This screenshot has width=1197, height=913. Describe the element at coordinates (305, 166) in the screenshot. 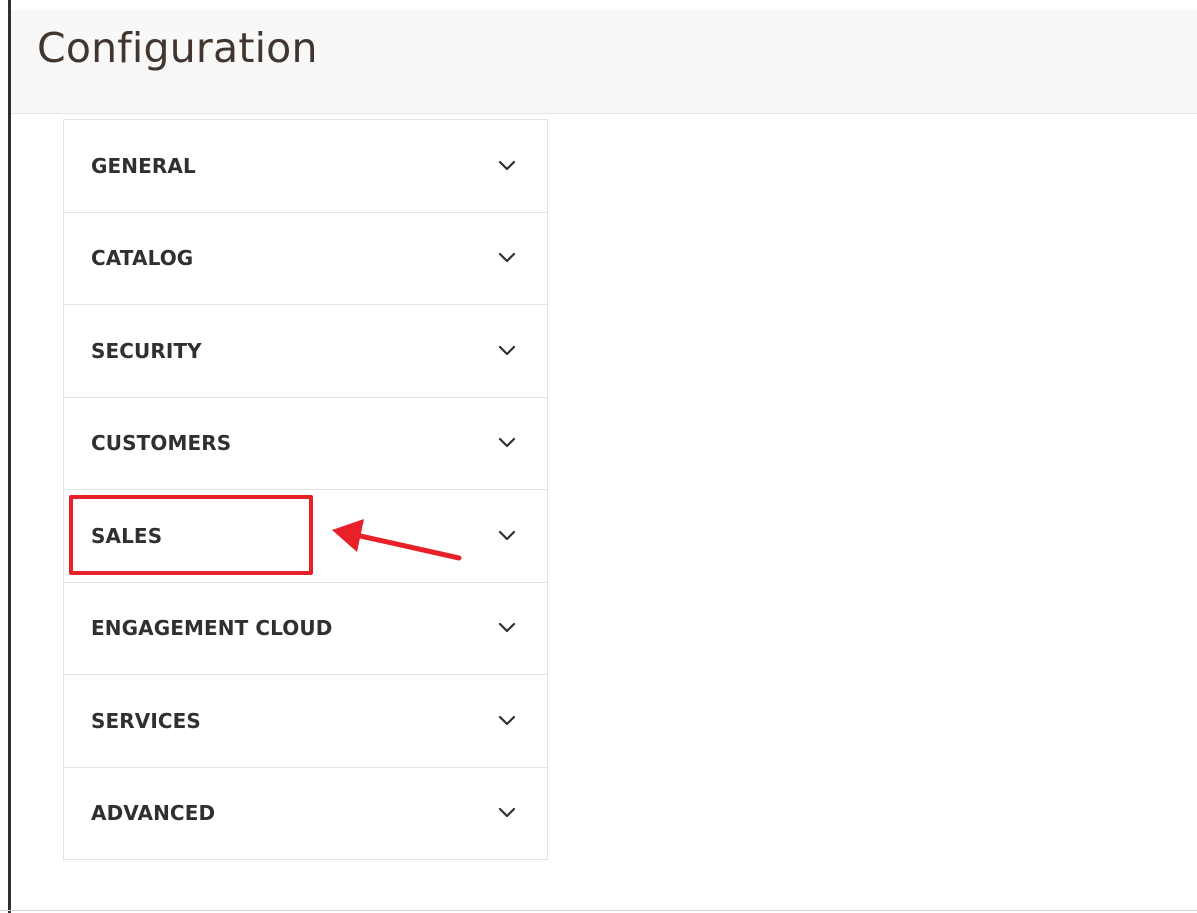

I see `nav-item-general: GENERAL` at that location.